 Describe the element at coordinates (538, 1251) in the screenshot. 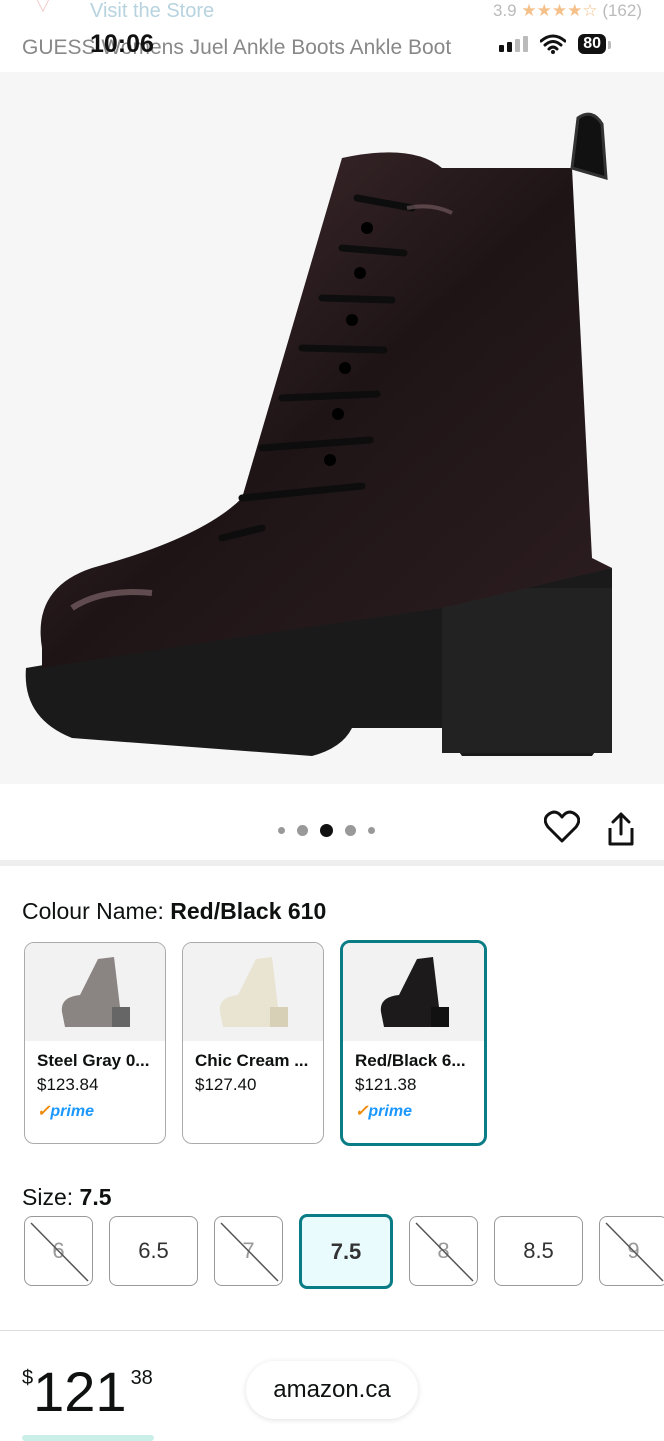

I see `size-option-8-5: 8.5` at that location.